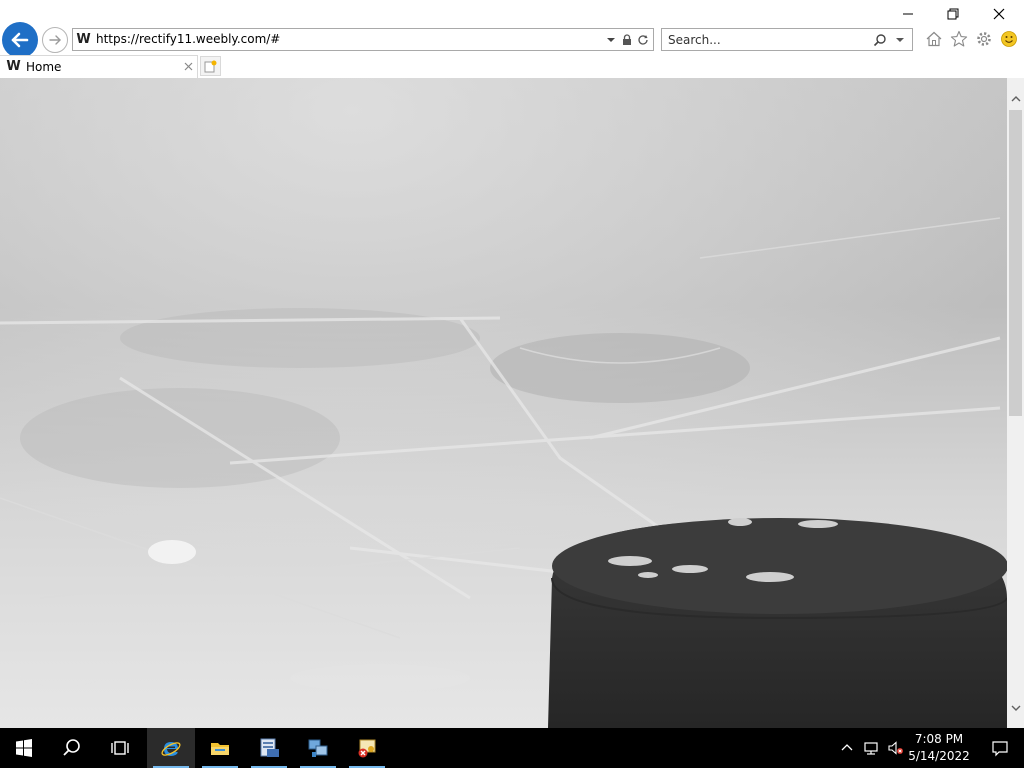  What do you see at coordinates (643, 40) in the screenshot?
I see `refresh-icon` at bounding box center [643, 40].